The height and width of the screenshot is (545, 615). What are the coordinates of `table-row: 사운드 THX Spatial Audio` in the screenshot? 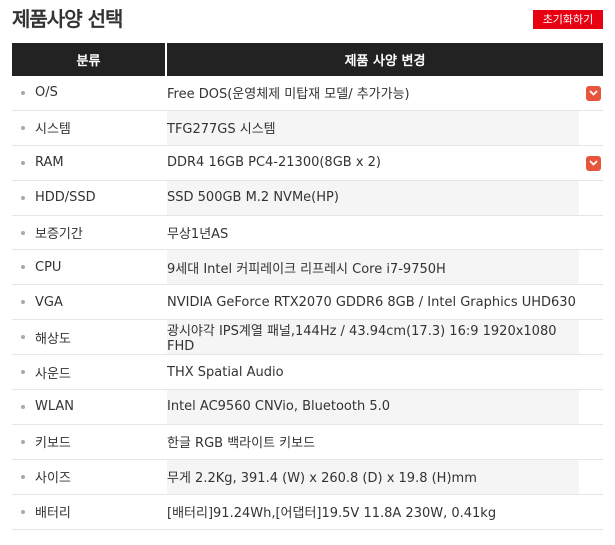 It's located at (307, 373).